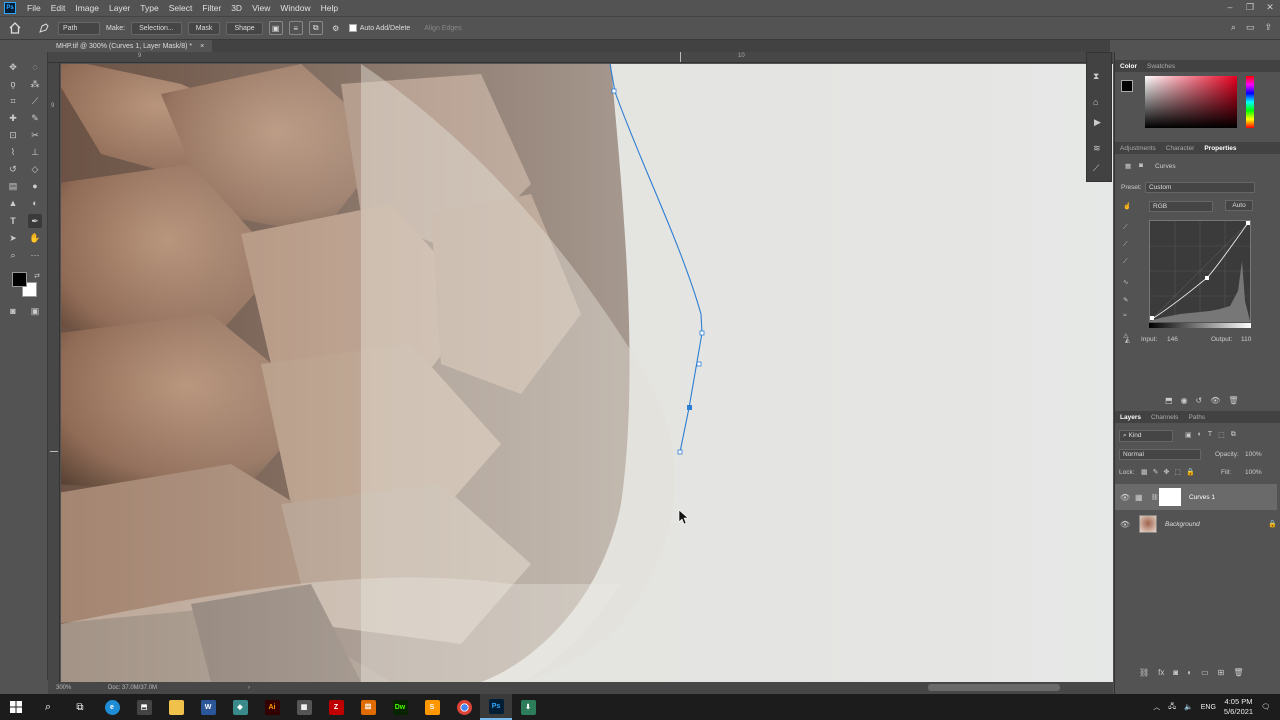 The image size is (1280, 720). What do you see at coordinates (1268, 27) in the screenshot?
I see `share-icon: ⇪` at bounding box center [1268, 27].